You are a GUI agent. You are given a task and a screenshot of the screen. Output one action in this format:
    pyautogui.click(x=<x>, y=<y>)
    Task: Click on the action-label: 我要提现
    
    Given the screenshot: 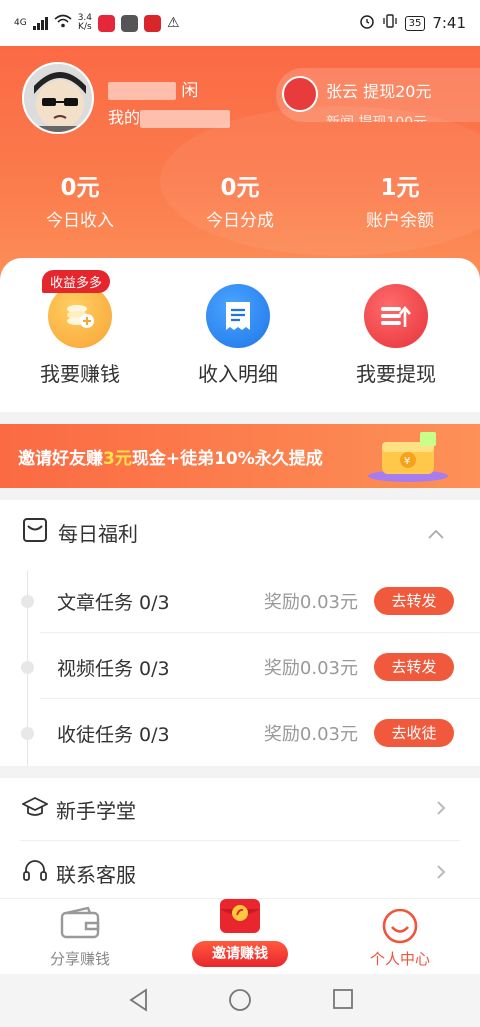 What is the action you would take?
    pyautogui.click(x=396, y=374)
    